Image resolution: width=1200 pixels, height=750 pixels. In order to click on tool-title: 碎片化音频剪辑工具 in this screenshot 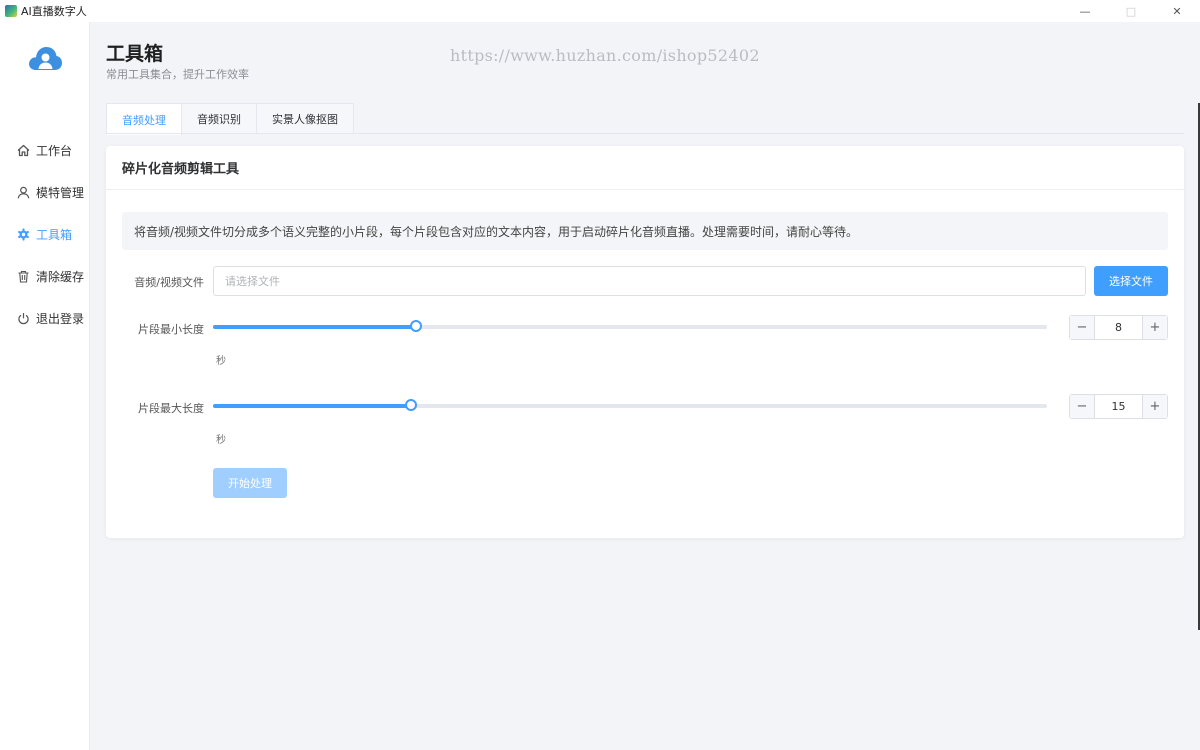, I will do `click(645, 168)`.